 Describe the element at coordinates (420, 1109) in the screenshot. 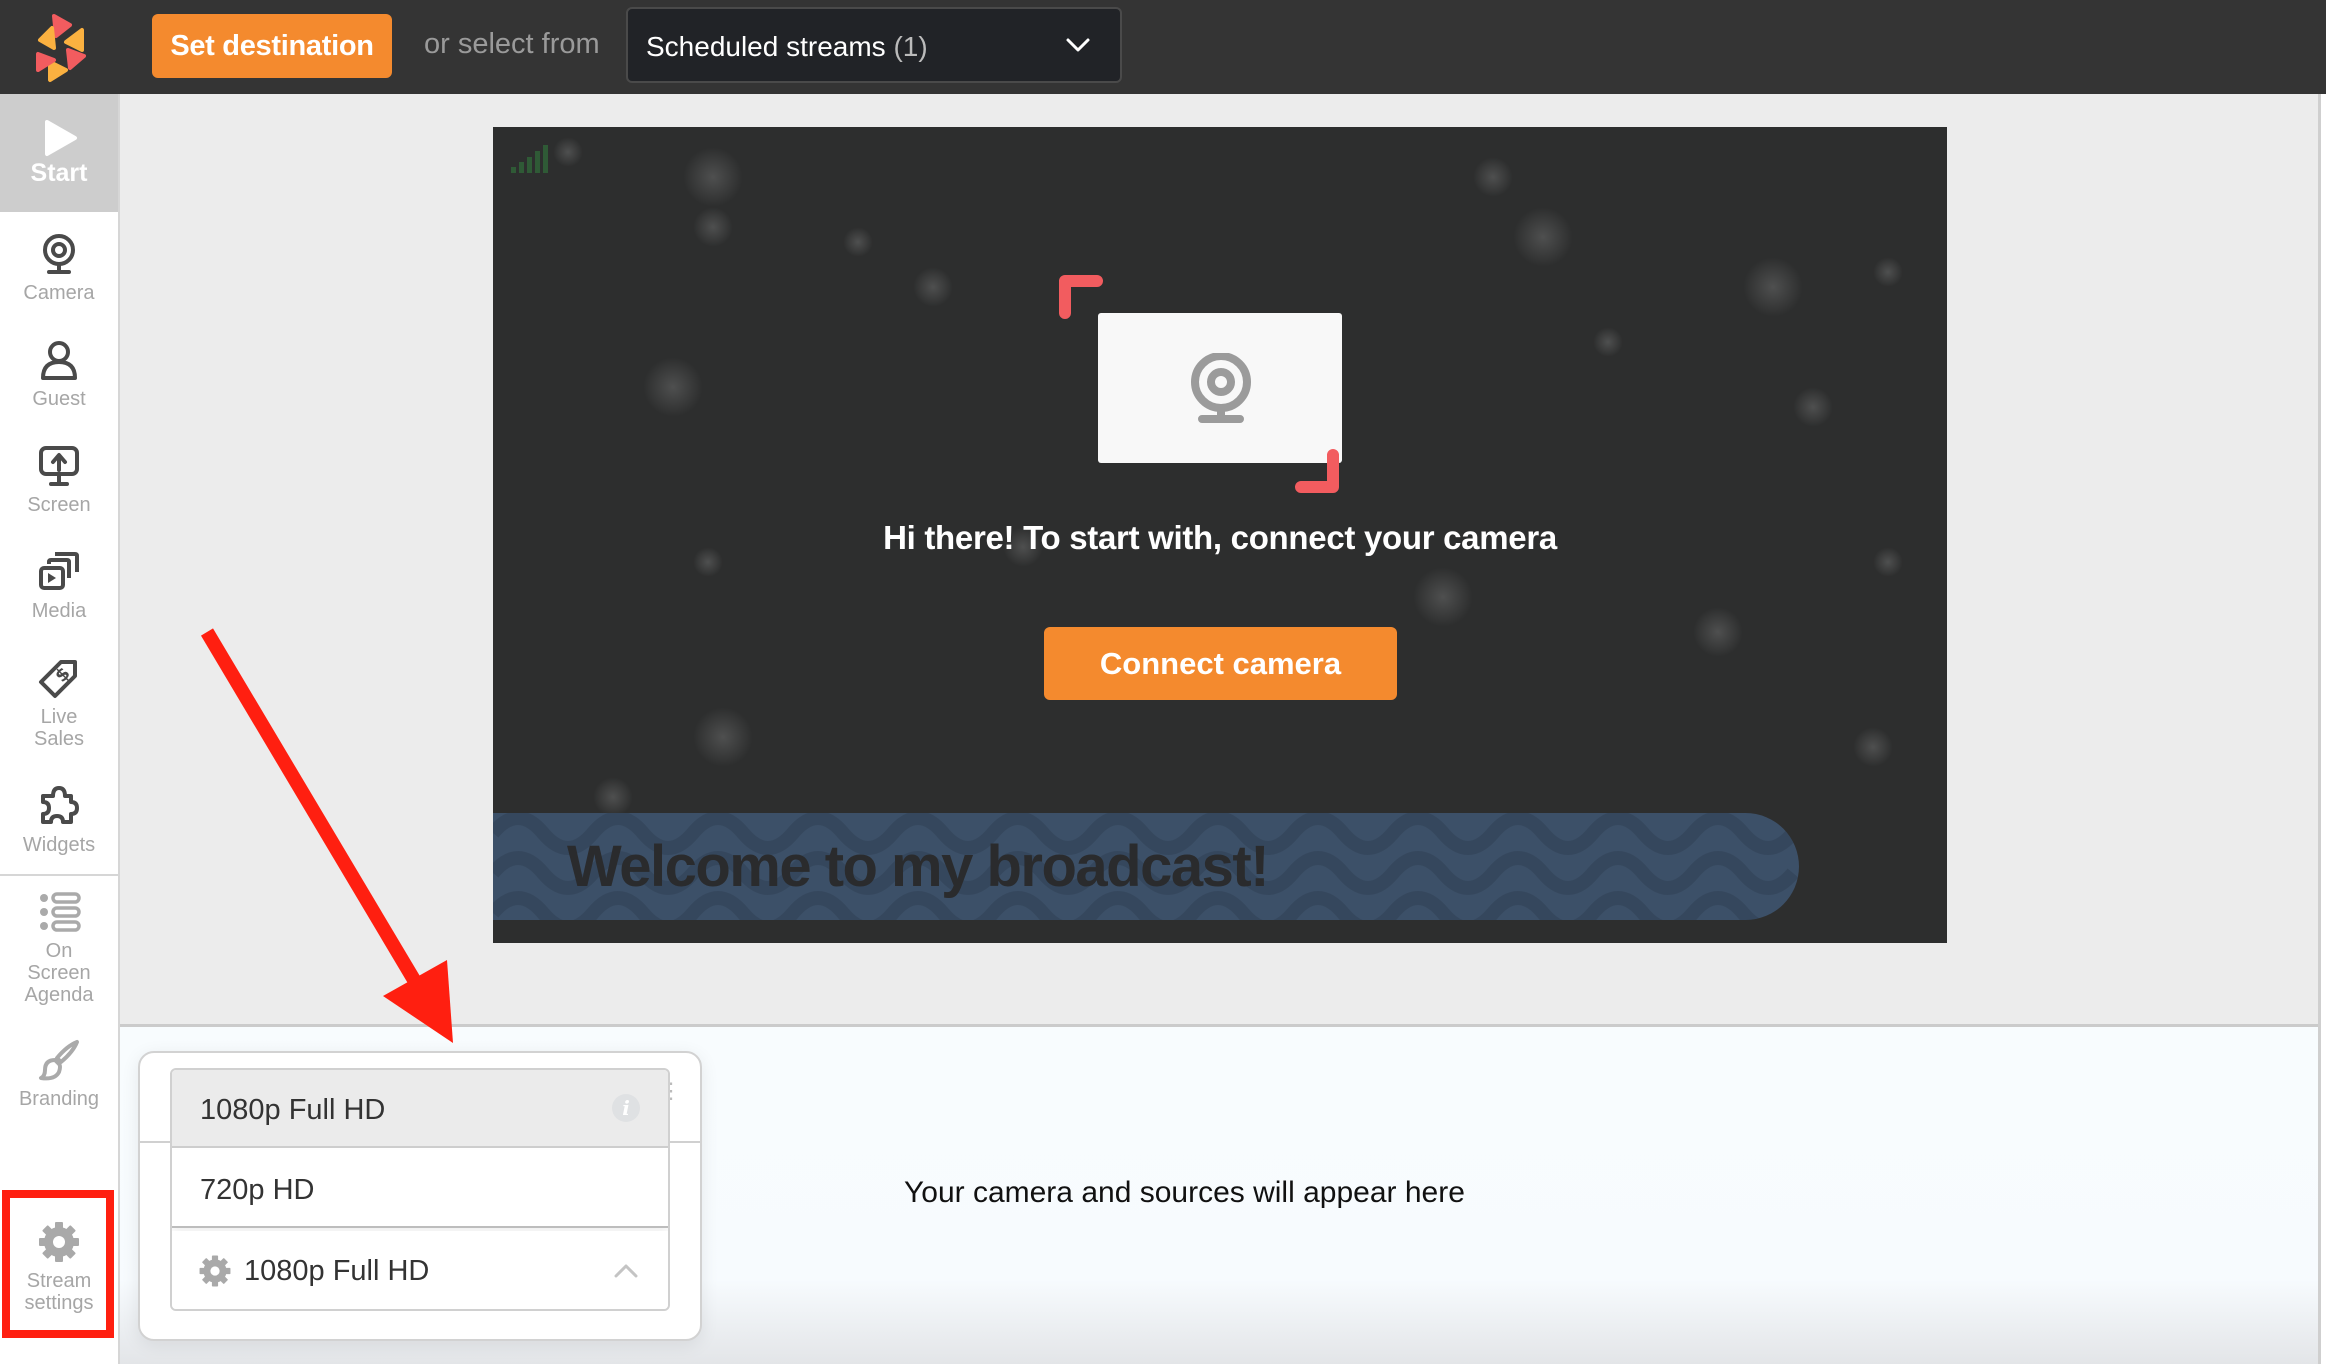

I see `quality-option-1080p: 1080p Full HD i` at that location.